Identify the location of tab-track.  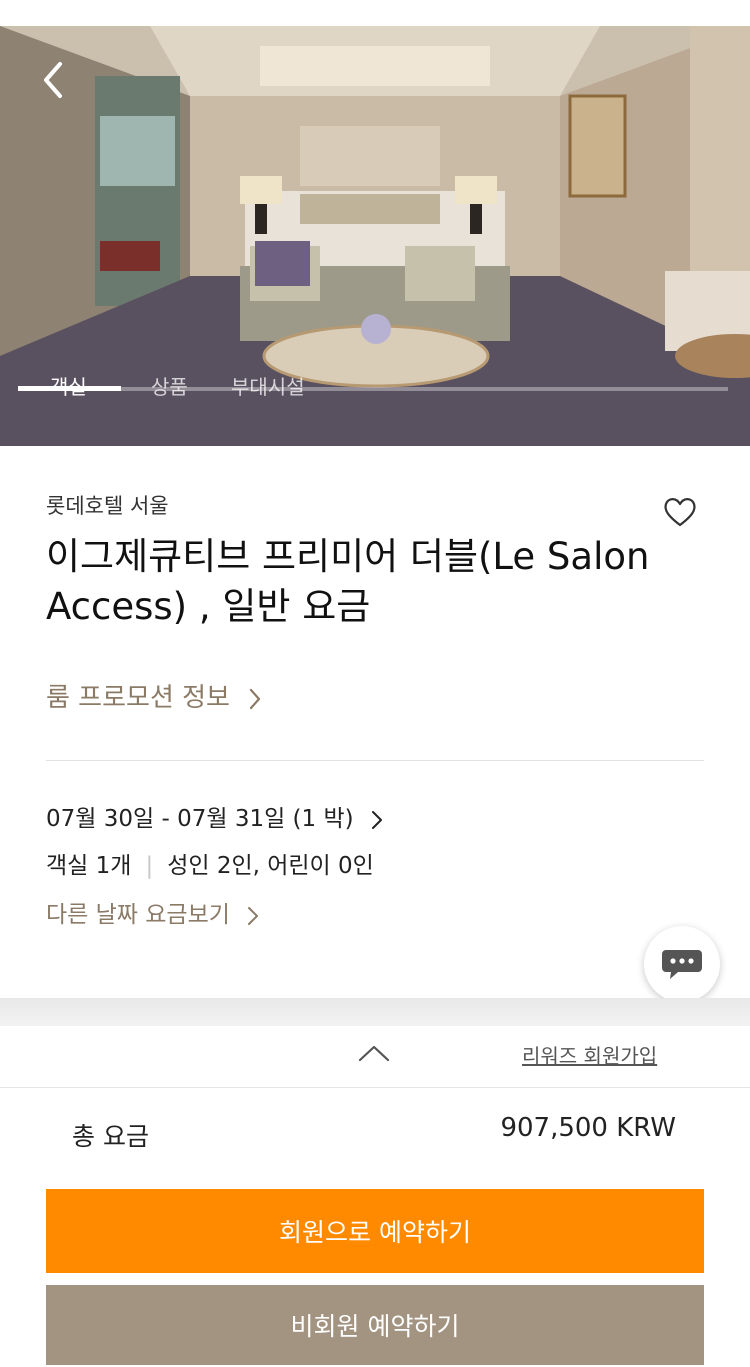
(373, 389).